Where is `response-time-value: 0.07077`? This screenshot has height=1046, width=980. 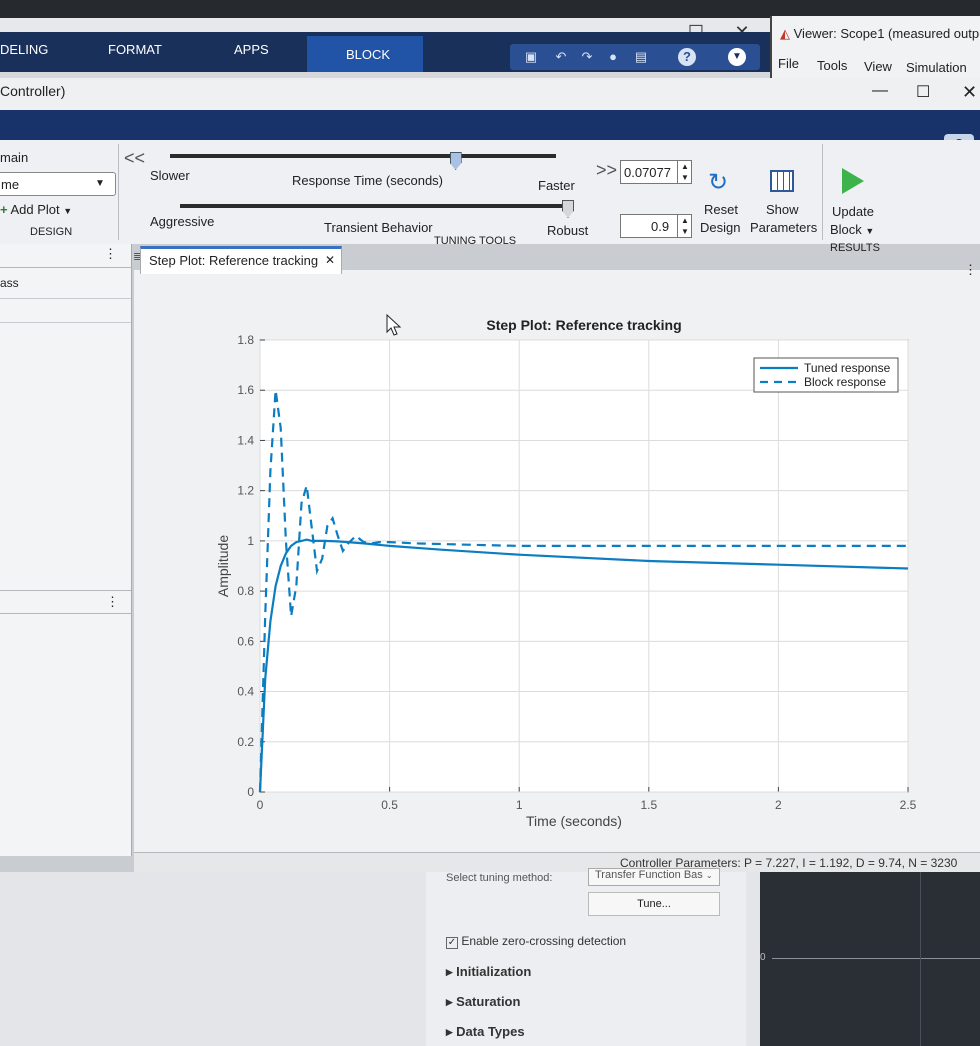 response-time-value: 0.07077 is located at coordinates (647, 172).